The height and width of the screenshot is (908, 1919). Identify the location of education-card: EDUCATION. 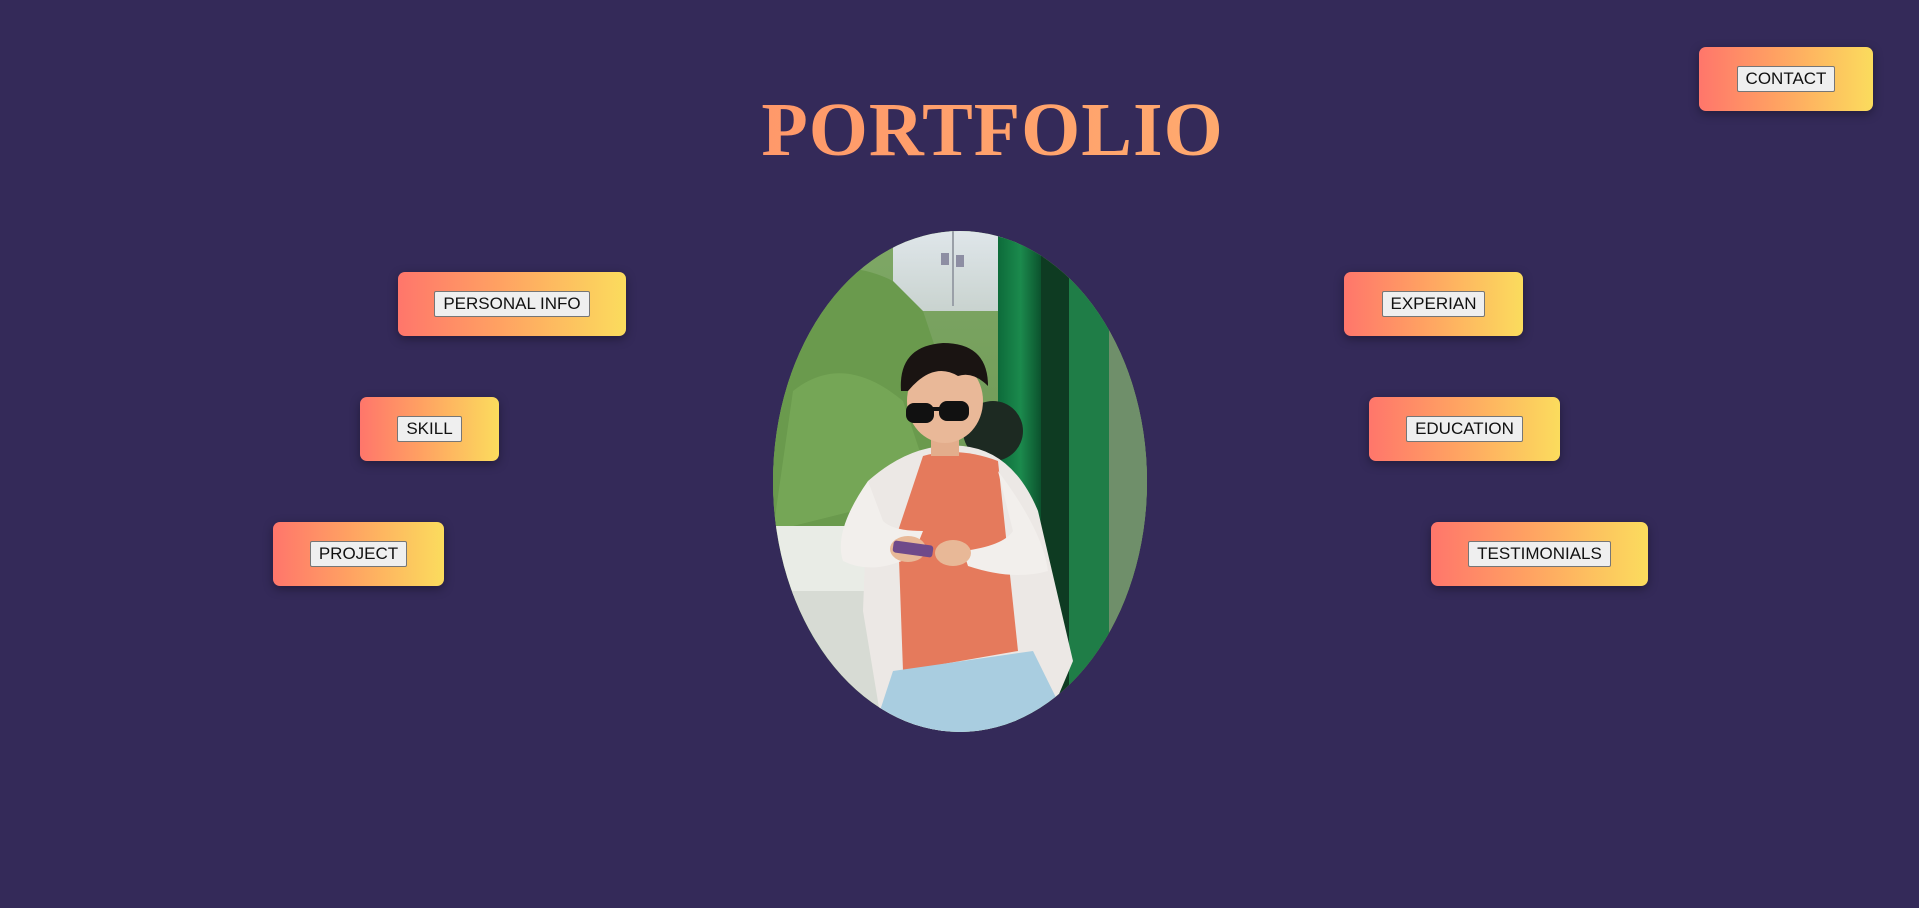
(1464, 429).